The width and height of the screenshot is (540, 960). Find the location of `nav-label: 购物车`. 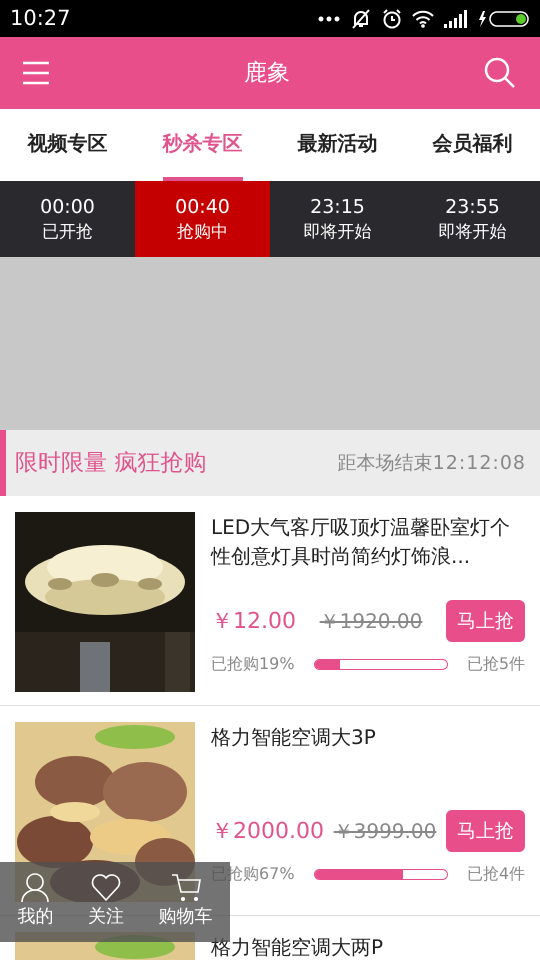

nav-label: 购物车 is located at coordinates (185, 917).